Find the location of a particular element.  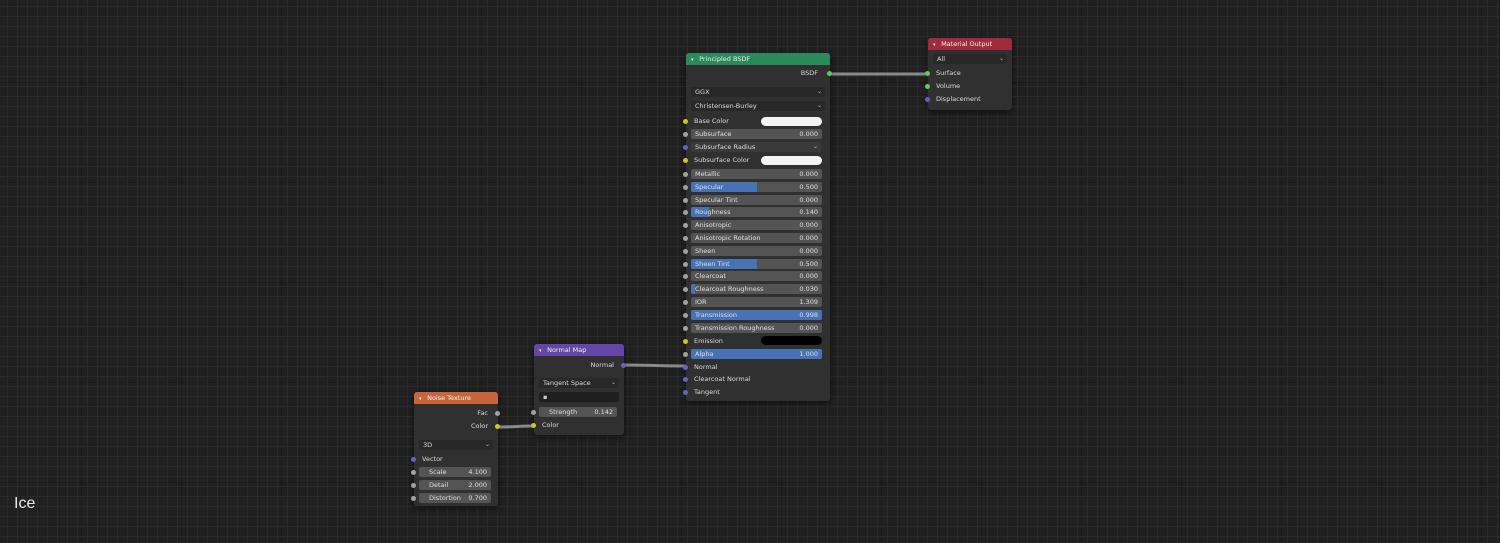

clearcoat-field: Clearcoat 0.000 is located at coordinates (756, 276).